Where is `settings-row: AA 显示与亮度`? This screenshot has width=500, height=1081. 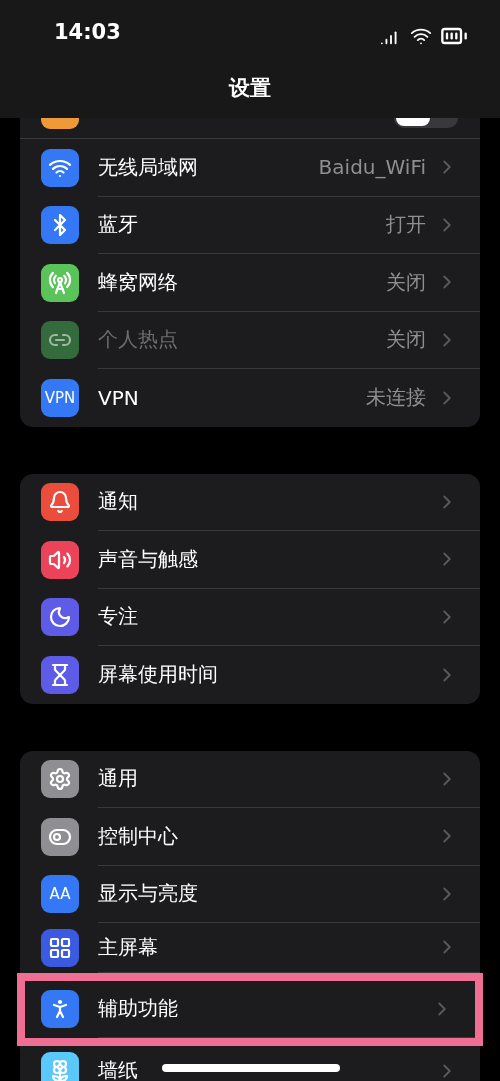 settings-row: AA 显示与亮度 is located at coordinates (250, 894).